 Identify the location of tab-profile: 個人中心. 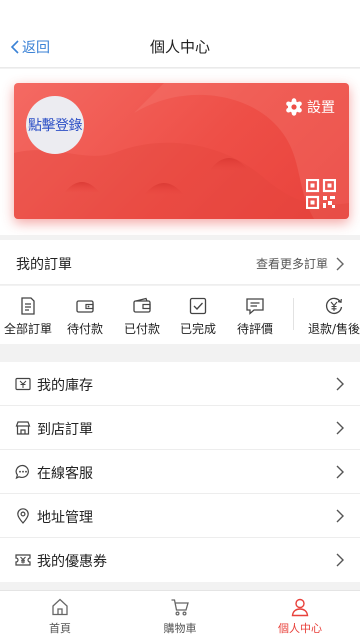
(300, 616).